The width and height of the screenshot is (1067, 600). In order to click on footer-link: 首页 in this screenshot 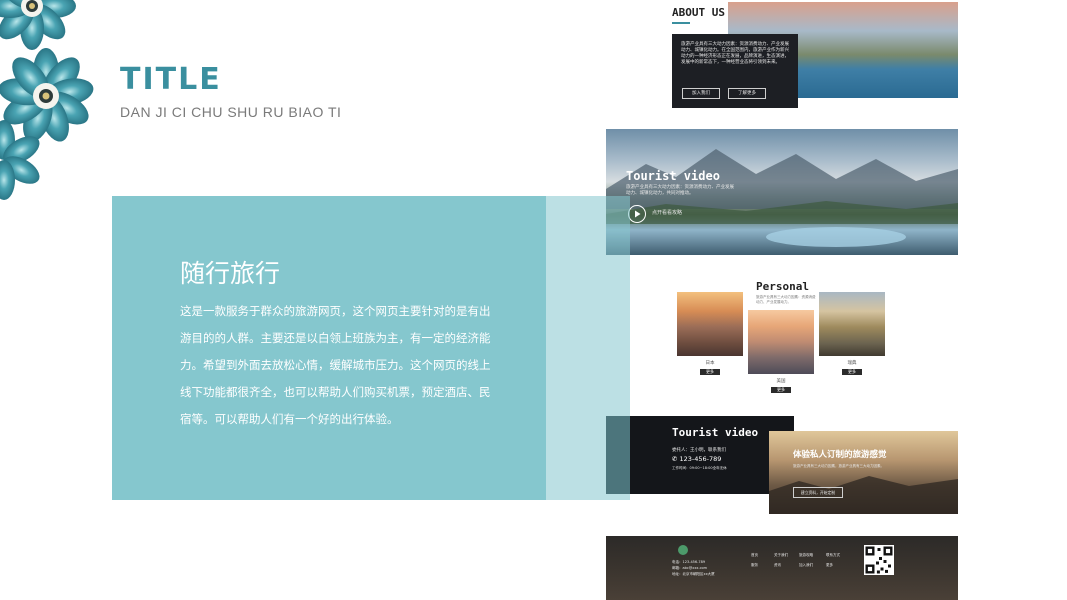, I will do `click(754, 555)`.